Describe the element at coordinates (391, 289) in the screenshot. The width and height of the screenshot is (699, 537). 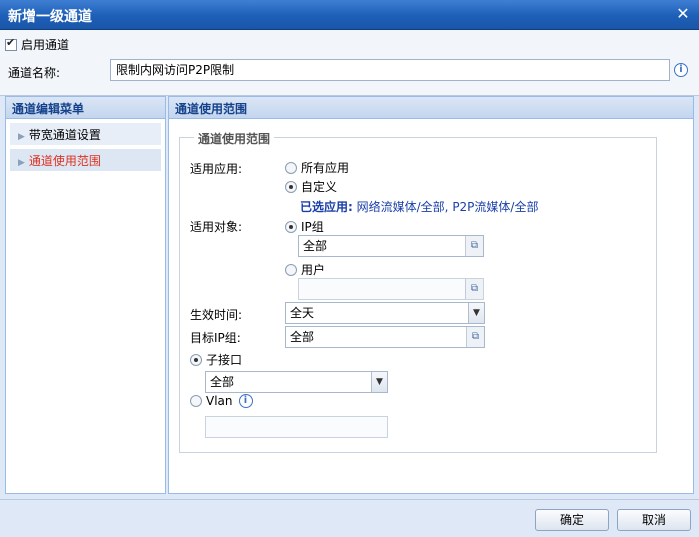
I see `user-field: ⧉` at that location.